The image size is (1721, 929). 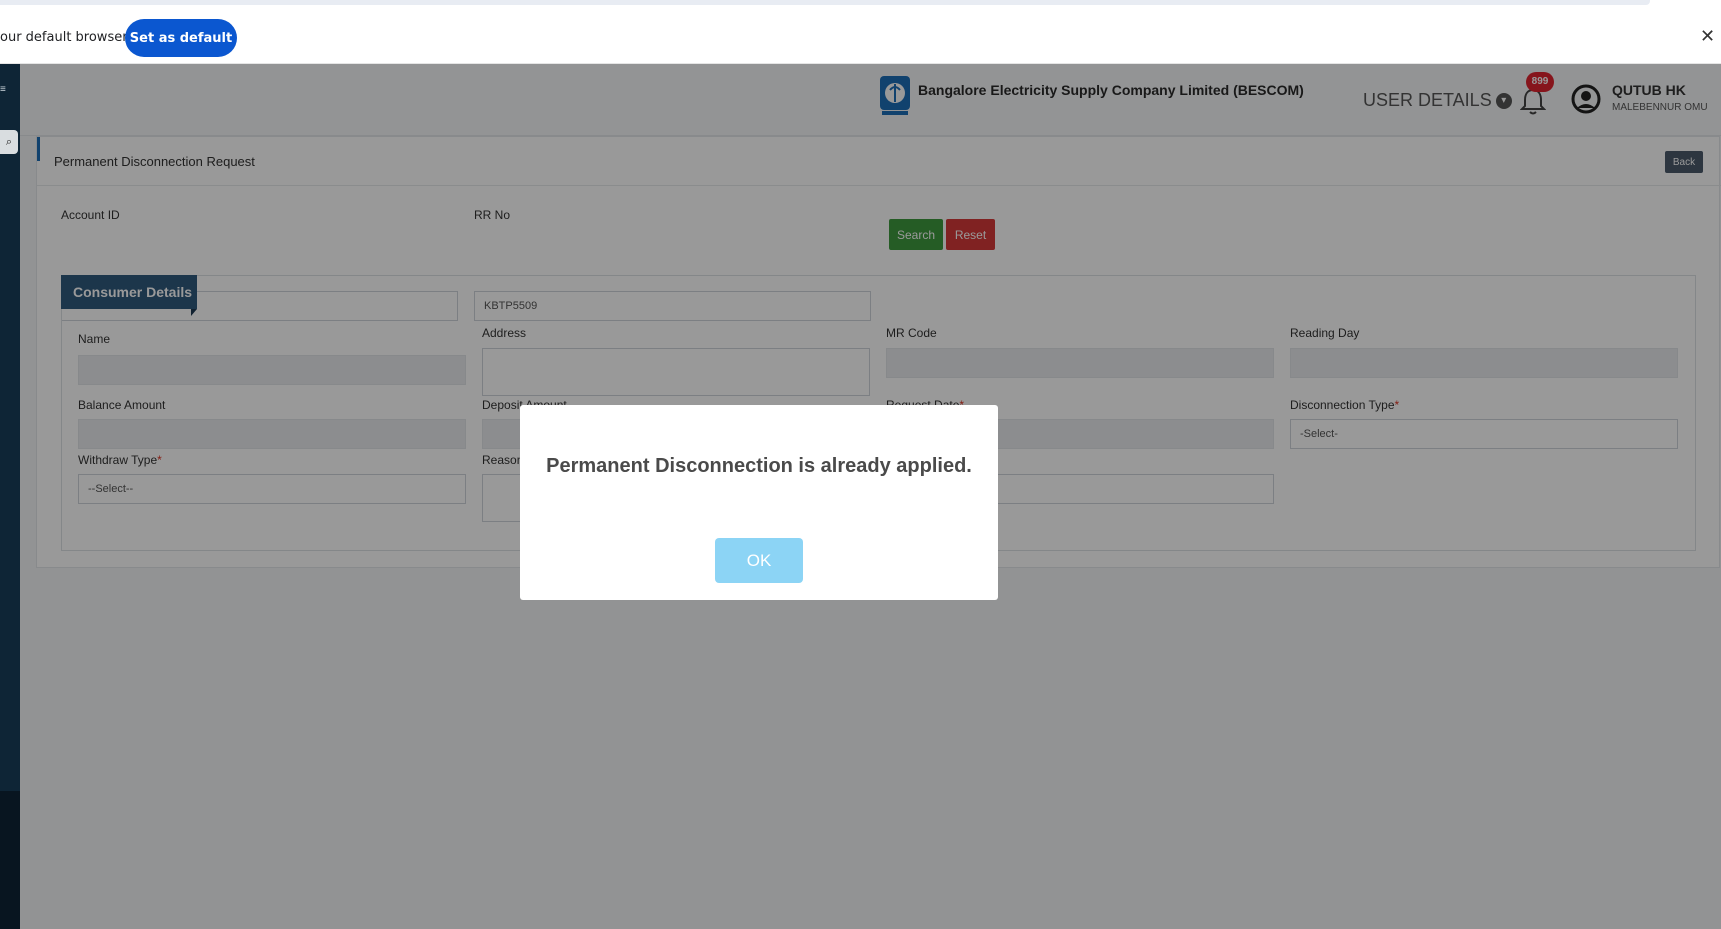 I want to click on default-browser-message: our default browser, so click(x=64, y=37).